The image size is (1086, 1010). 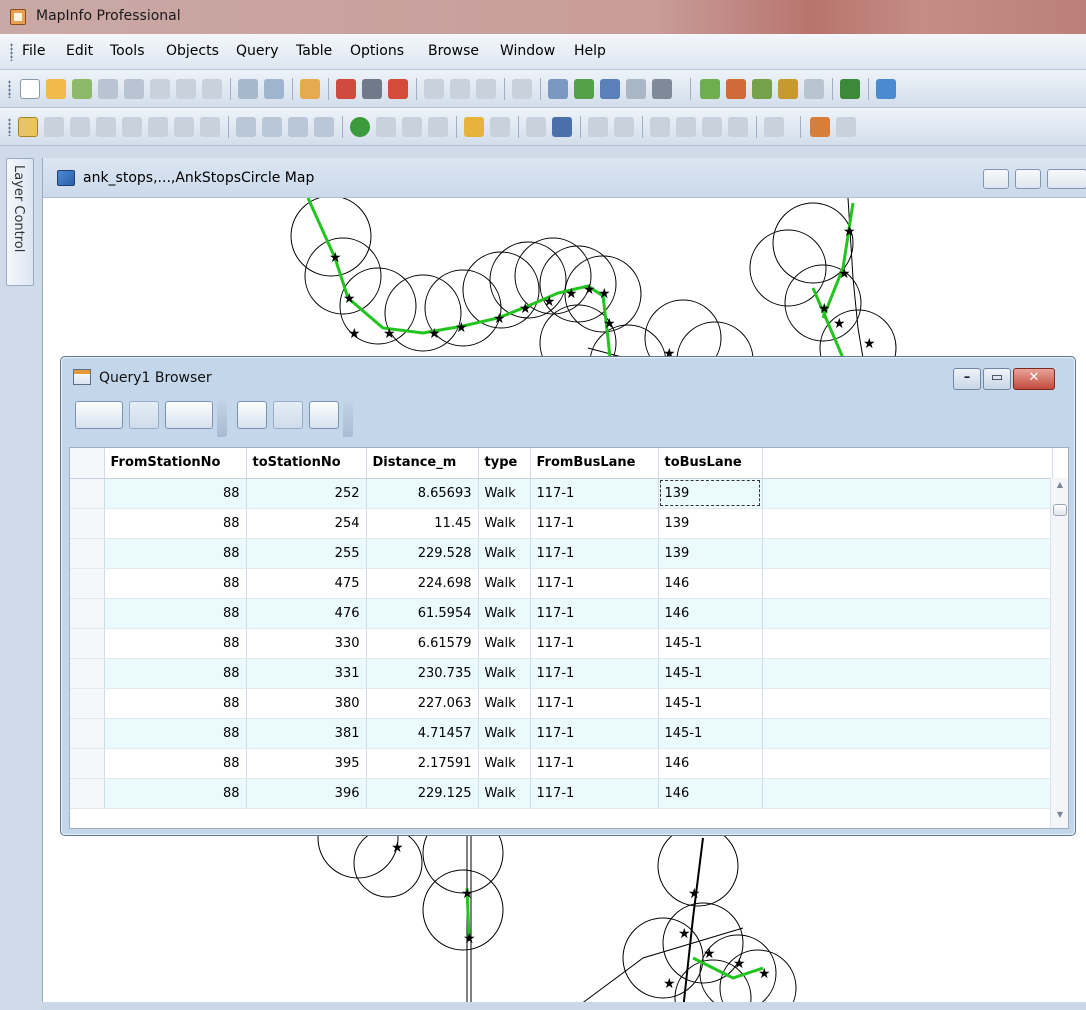 I want to click on table-cell-tostationno: 331, so click(x=306, y=673).